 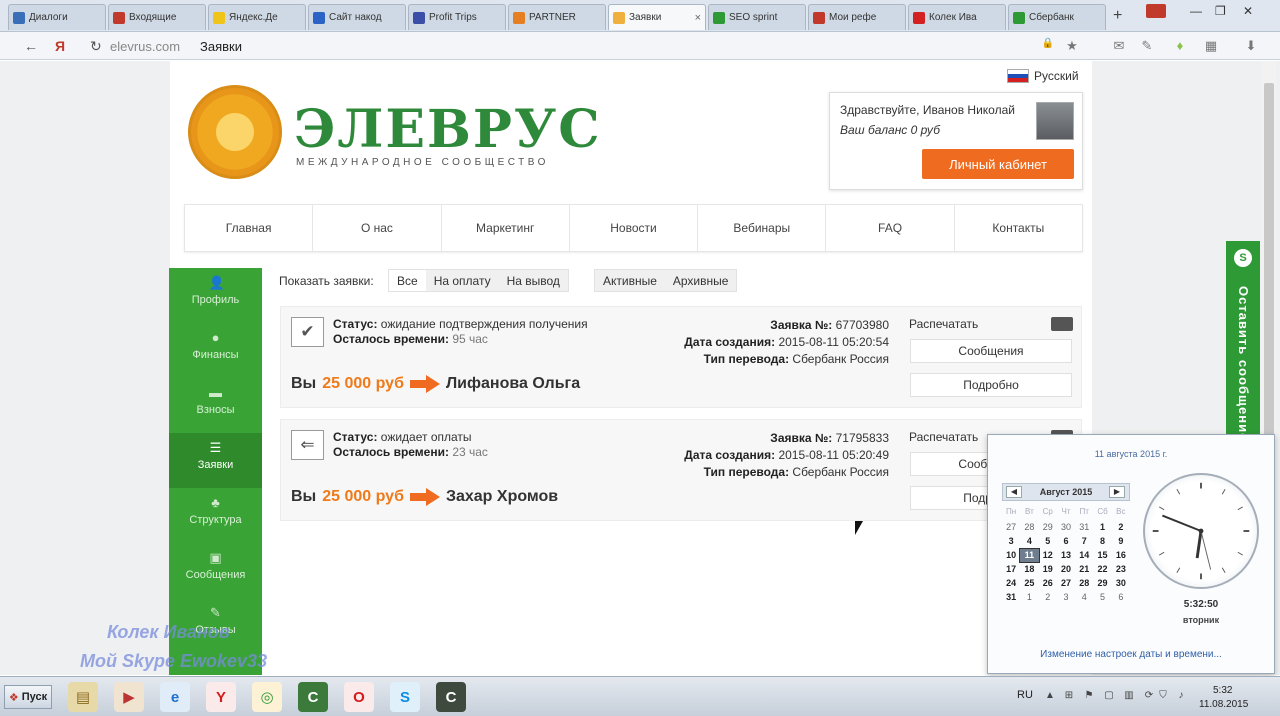 I want to click on nav-item: FAQ, so click(x=890, y=228).